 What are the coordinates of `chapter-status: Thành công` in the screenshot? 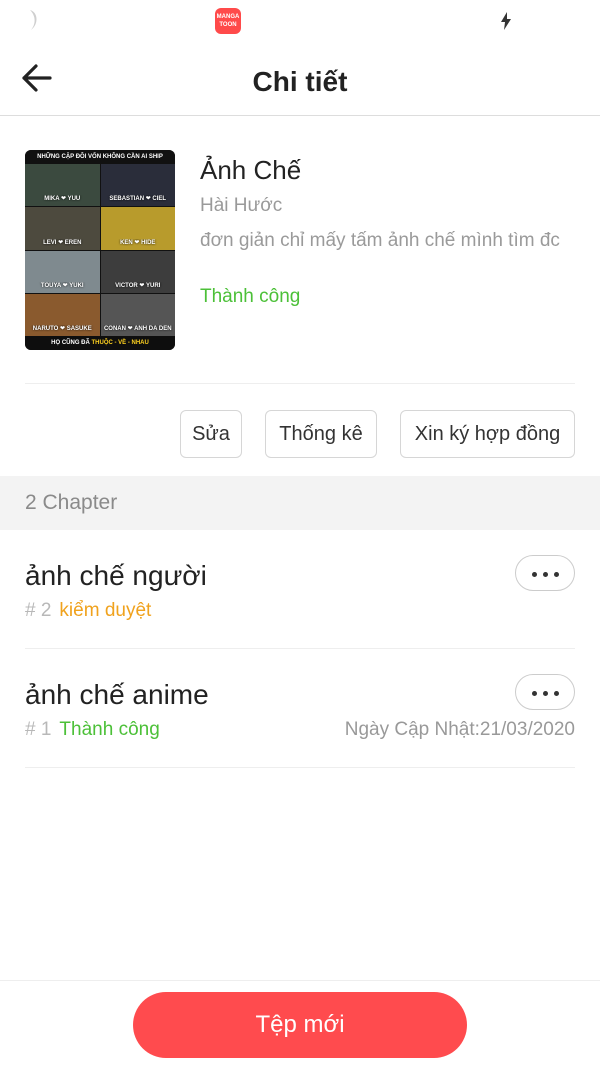 It's located at (109, 729).